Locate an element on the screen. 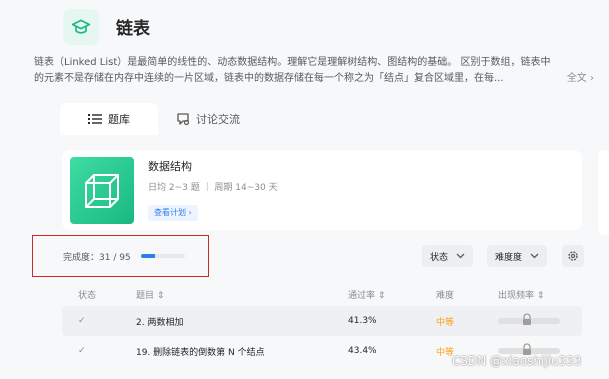 The width and height of the screenshot is (609, 379). table-row: ✓ 2. 两数相加 41.3% 中等 is located at coordinates (322, 321).